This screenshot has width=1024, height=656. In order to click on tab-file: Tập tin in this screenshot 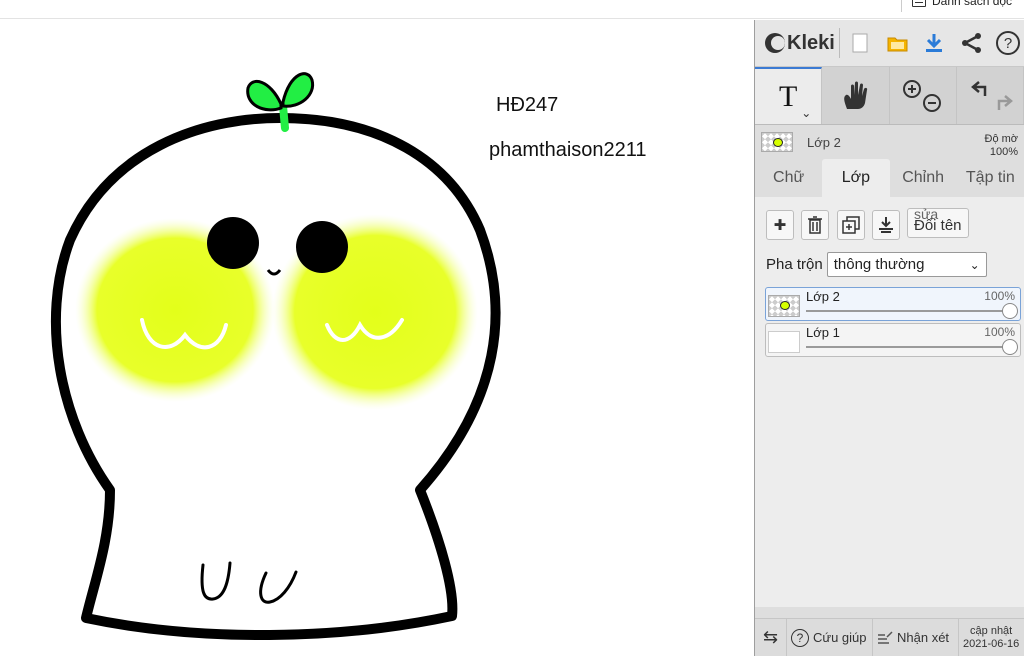, I will do `click(990, 178)`.